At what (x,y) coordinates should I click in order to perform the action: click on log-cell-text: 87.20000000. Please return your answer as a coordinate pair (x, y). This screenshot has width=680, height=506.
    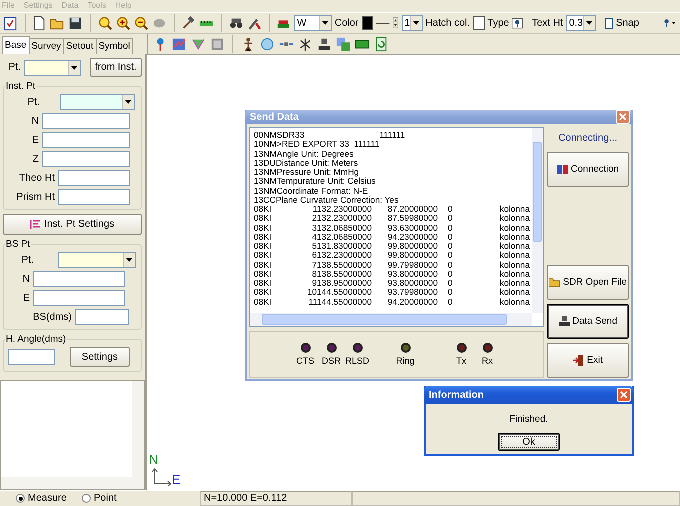
    Looking at the image, I should click on (412, 209).